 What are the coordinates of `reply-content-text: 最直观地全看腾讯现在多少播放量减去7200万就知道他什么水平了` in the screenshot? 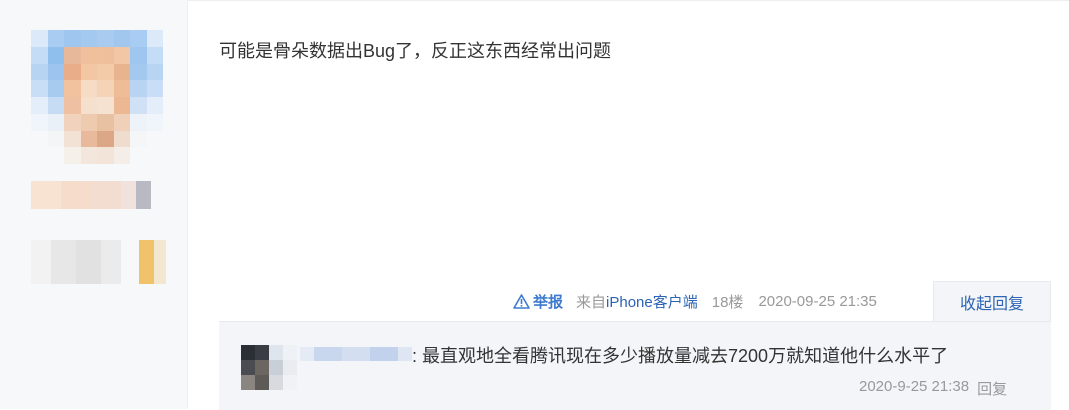 It's located at (685, 356).